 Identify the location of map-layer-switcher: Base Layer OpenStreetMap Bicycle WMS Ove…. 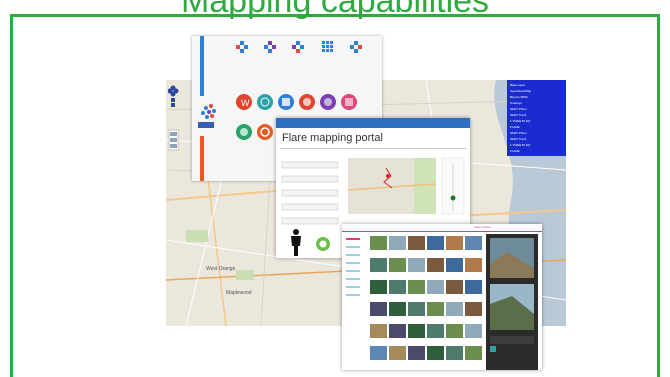
(536, 118).